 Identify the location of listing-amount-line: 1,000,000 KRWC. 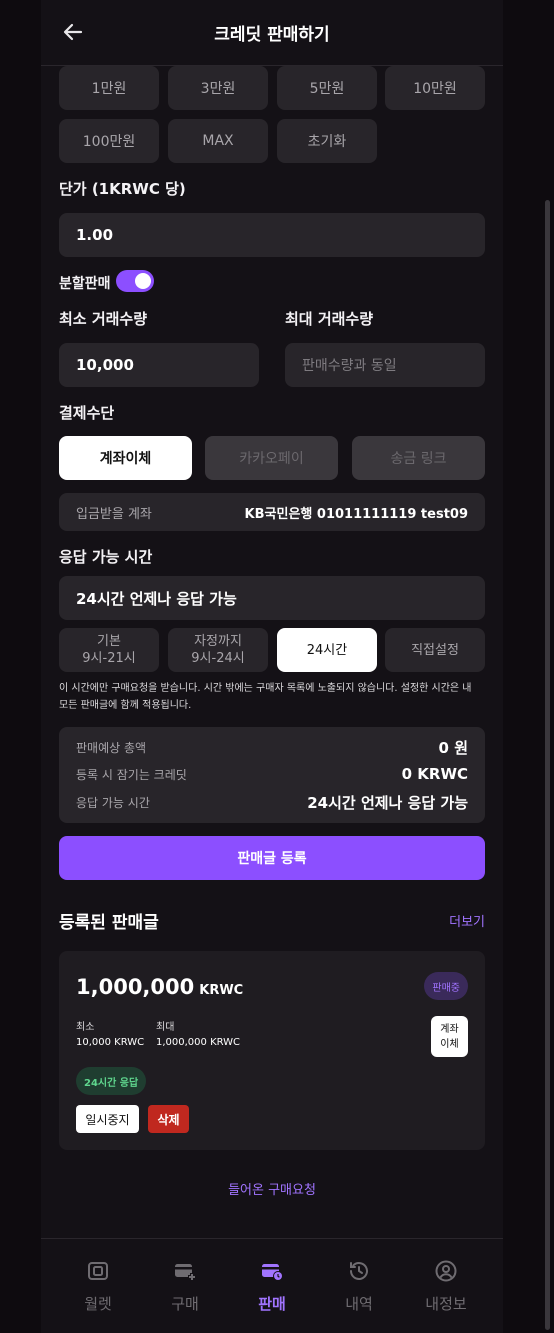
(159, 987).